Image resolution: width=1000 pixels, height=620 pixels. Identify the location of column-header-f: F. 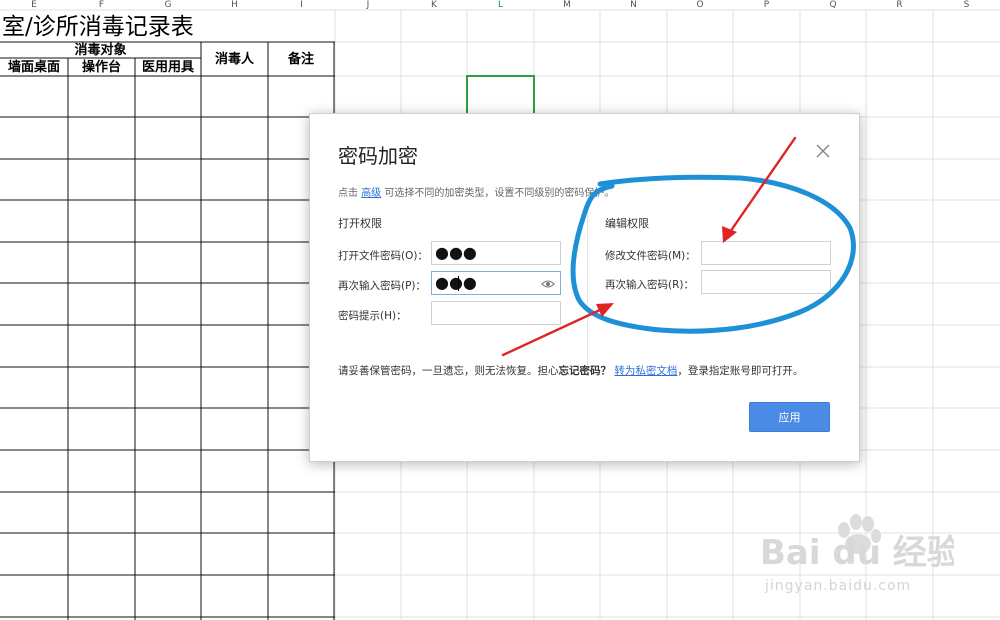
(101, 5).